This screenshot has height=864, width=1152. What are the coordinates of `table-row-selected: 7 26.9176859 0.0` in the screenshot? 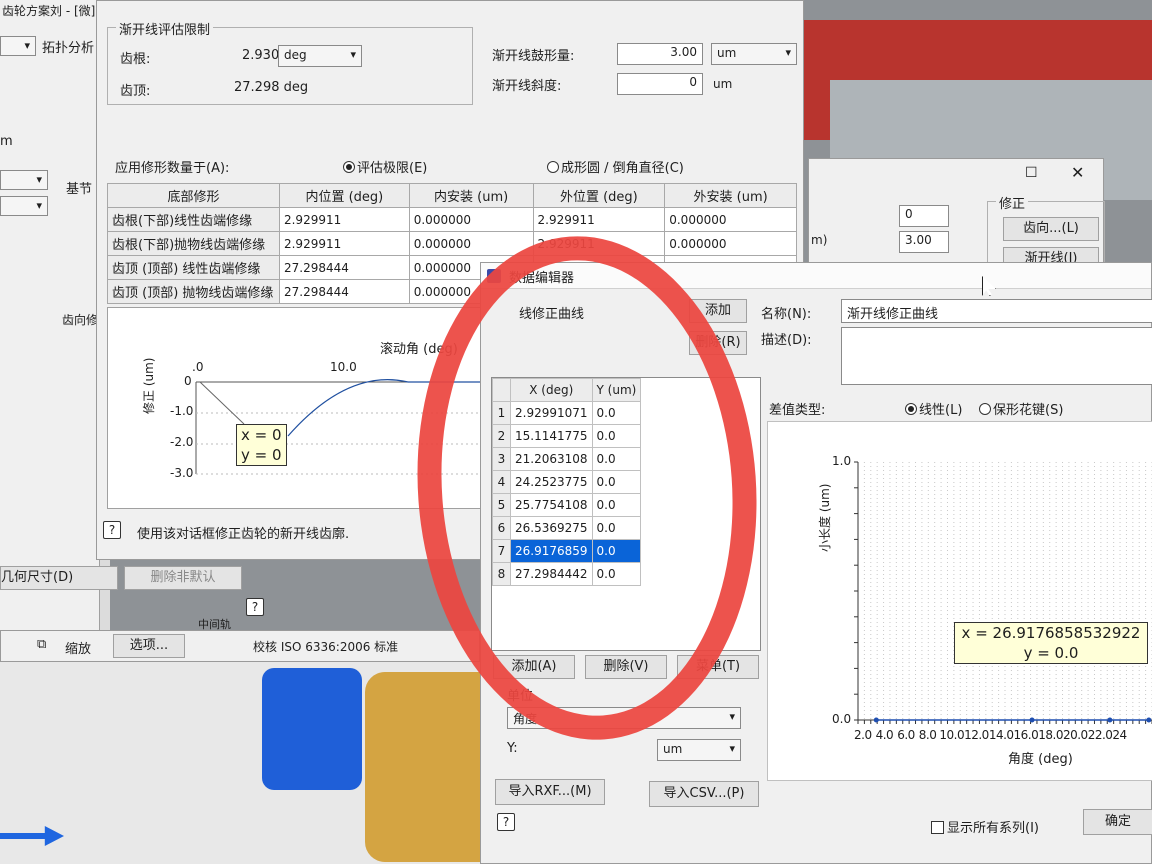 It's located at (567, 551).